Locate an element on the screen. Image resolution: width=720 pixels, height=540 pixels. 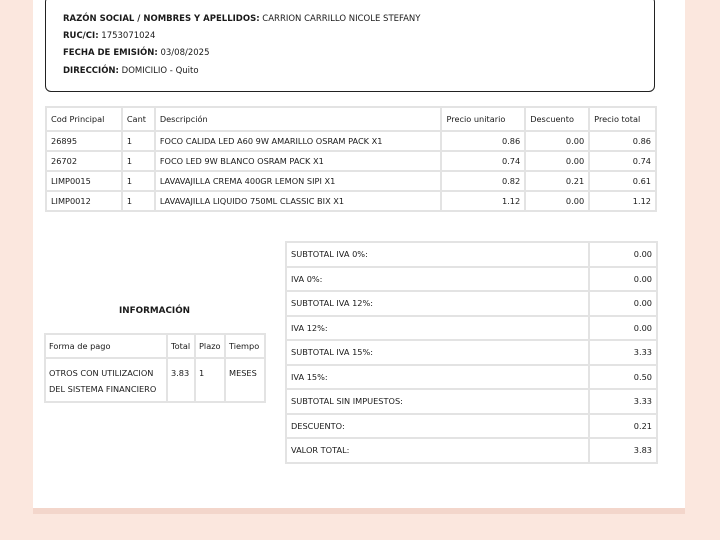
totals-row: SUBTOTAL SIN IMPUESTOS: 3.33 is located at coordinates (471, 401).